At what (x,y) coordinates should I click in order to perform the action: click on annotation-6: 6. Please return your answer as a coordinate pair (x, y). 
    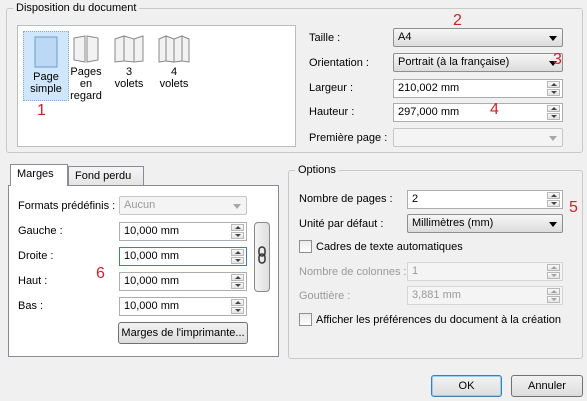
    Looking at the image, I should click on (100, 273).